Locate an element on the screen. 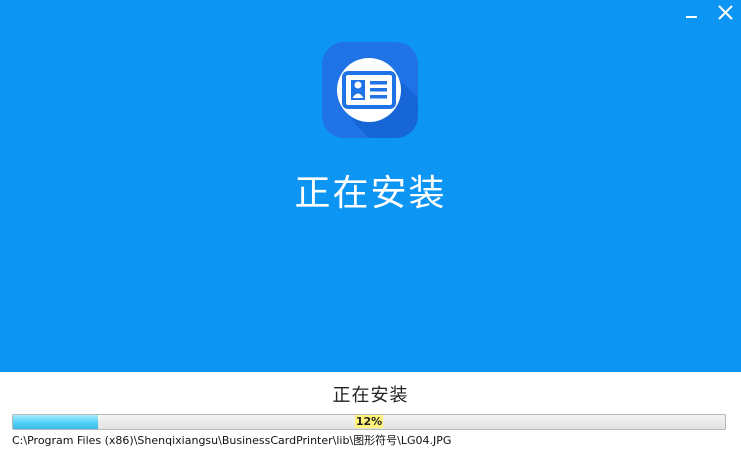 This screenshot has height=471, width=741. close-button is located at coordinates (725, 14).